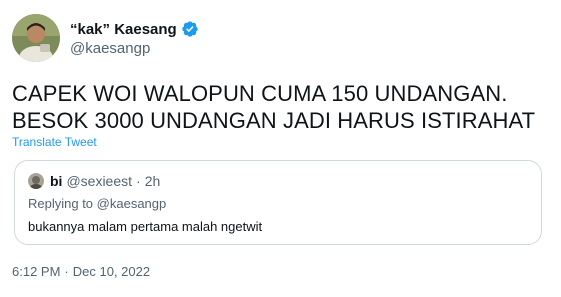  I want to click on quoted-tweet-header: bi @sexieest · 2h, so click(94, 181).